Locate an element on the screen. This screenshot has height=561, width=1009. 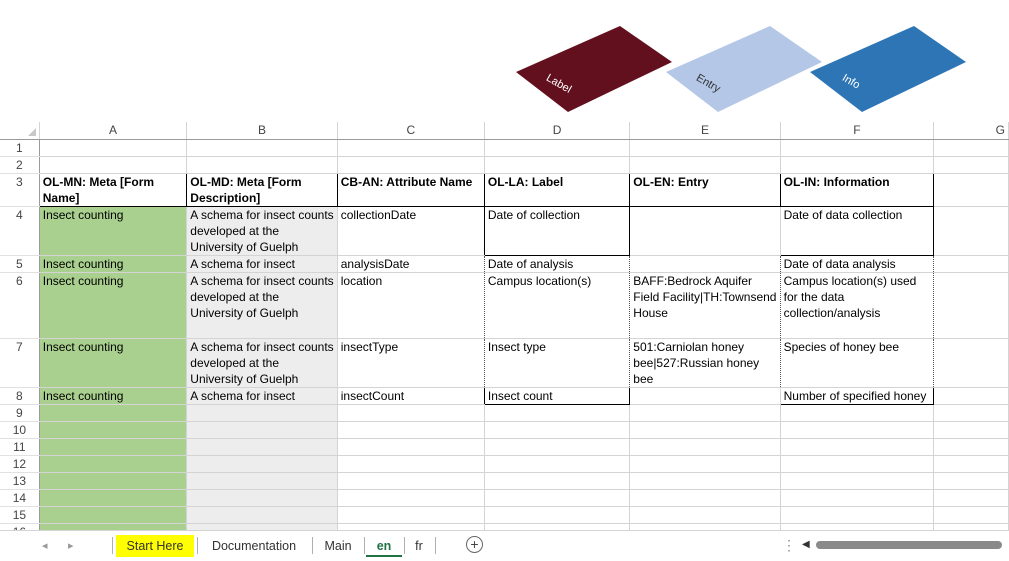
cell-g15 is located at coordinates (971, 515).